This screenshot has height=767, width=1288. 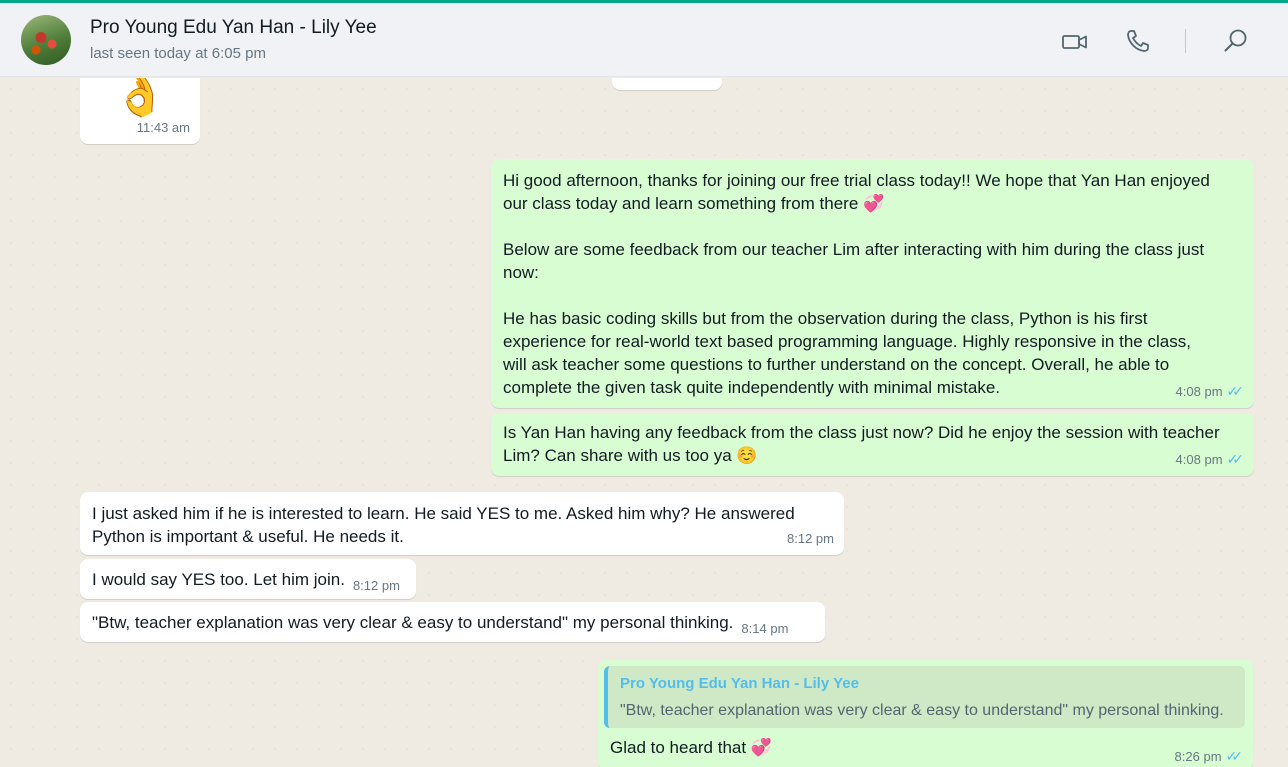 What do you see at coordinates (46, 40) in the screenshot?
I see `contact-avatar` at bounding box center [46, 40].